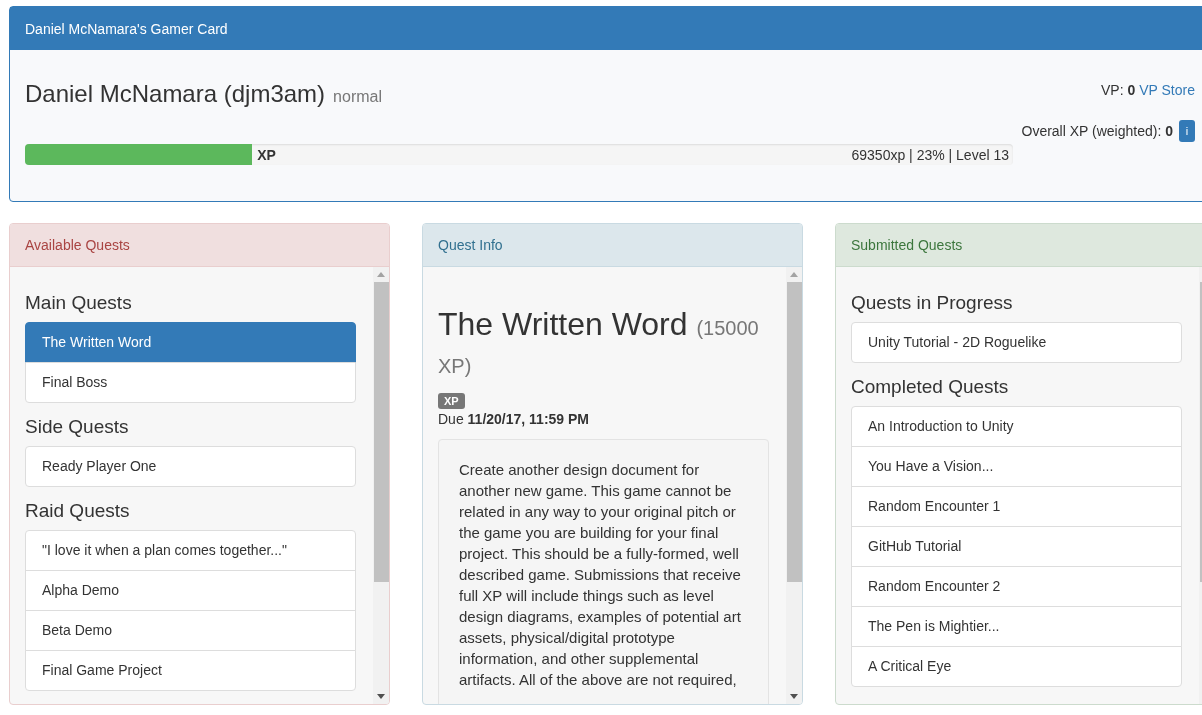 The image size is (1202, 715). I want to click on group-heading: Main Quests, so click(79, 303).